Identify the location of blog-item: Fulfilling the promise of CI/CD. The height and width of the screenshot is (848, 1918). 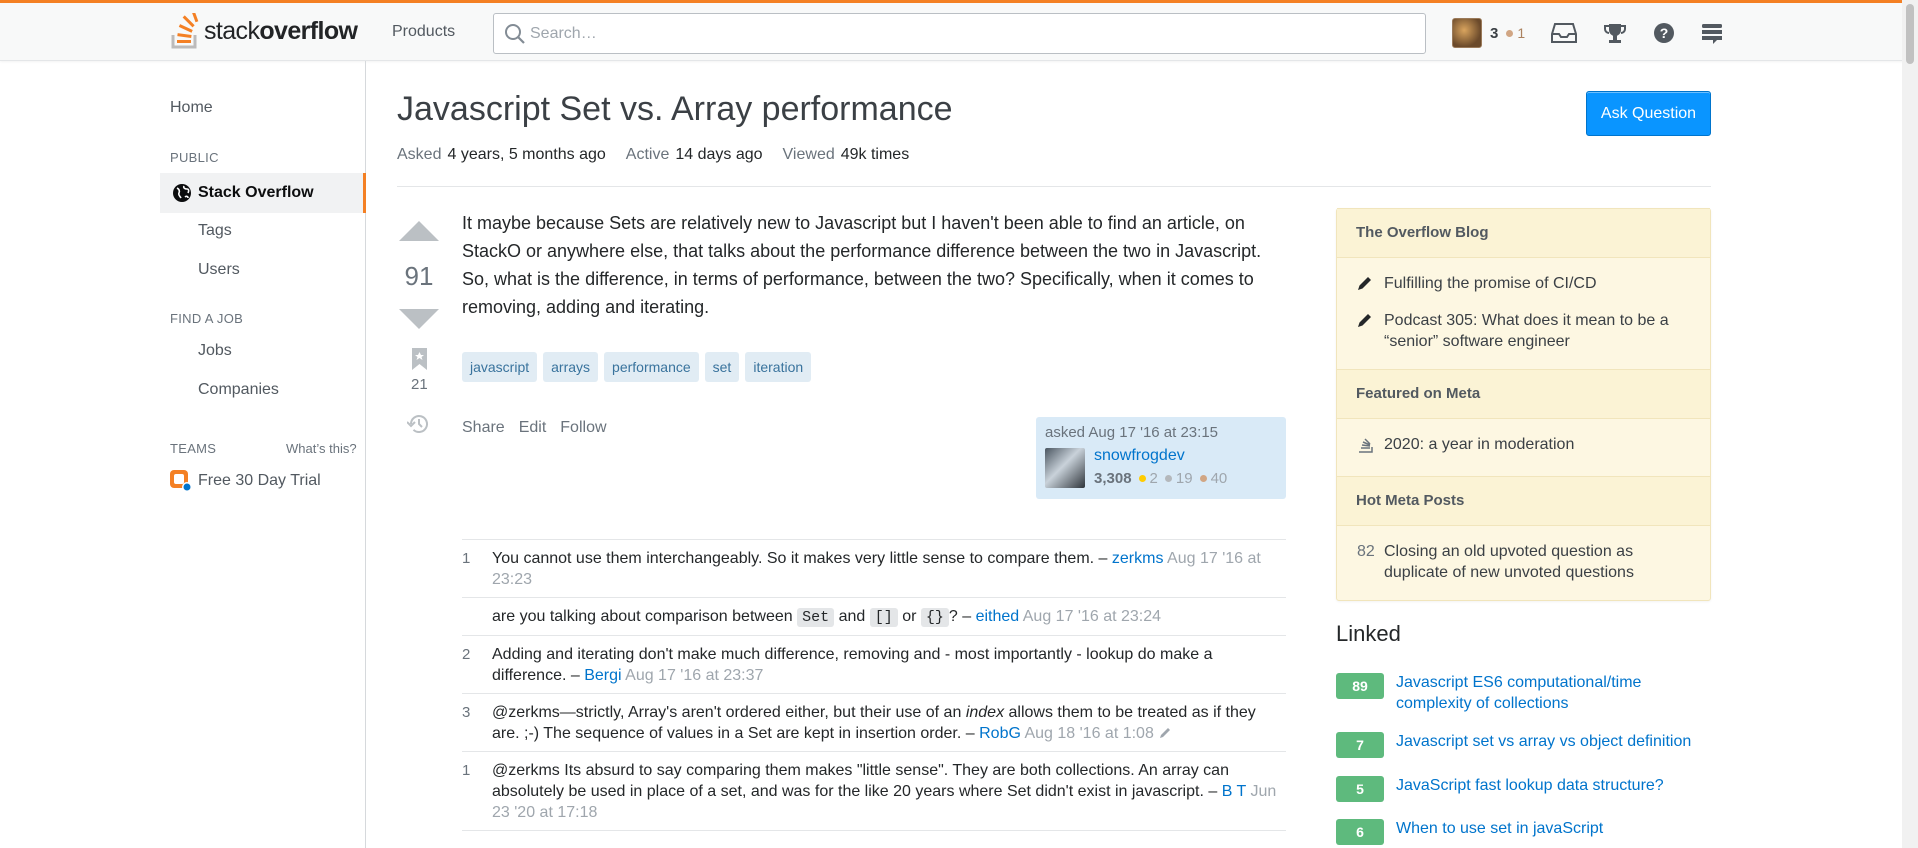
(1527, 285).